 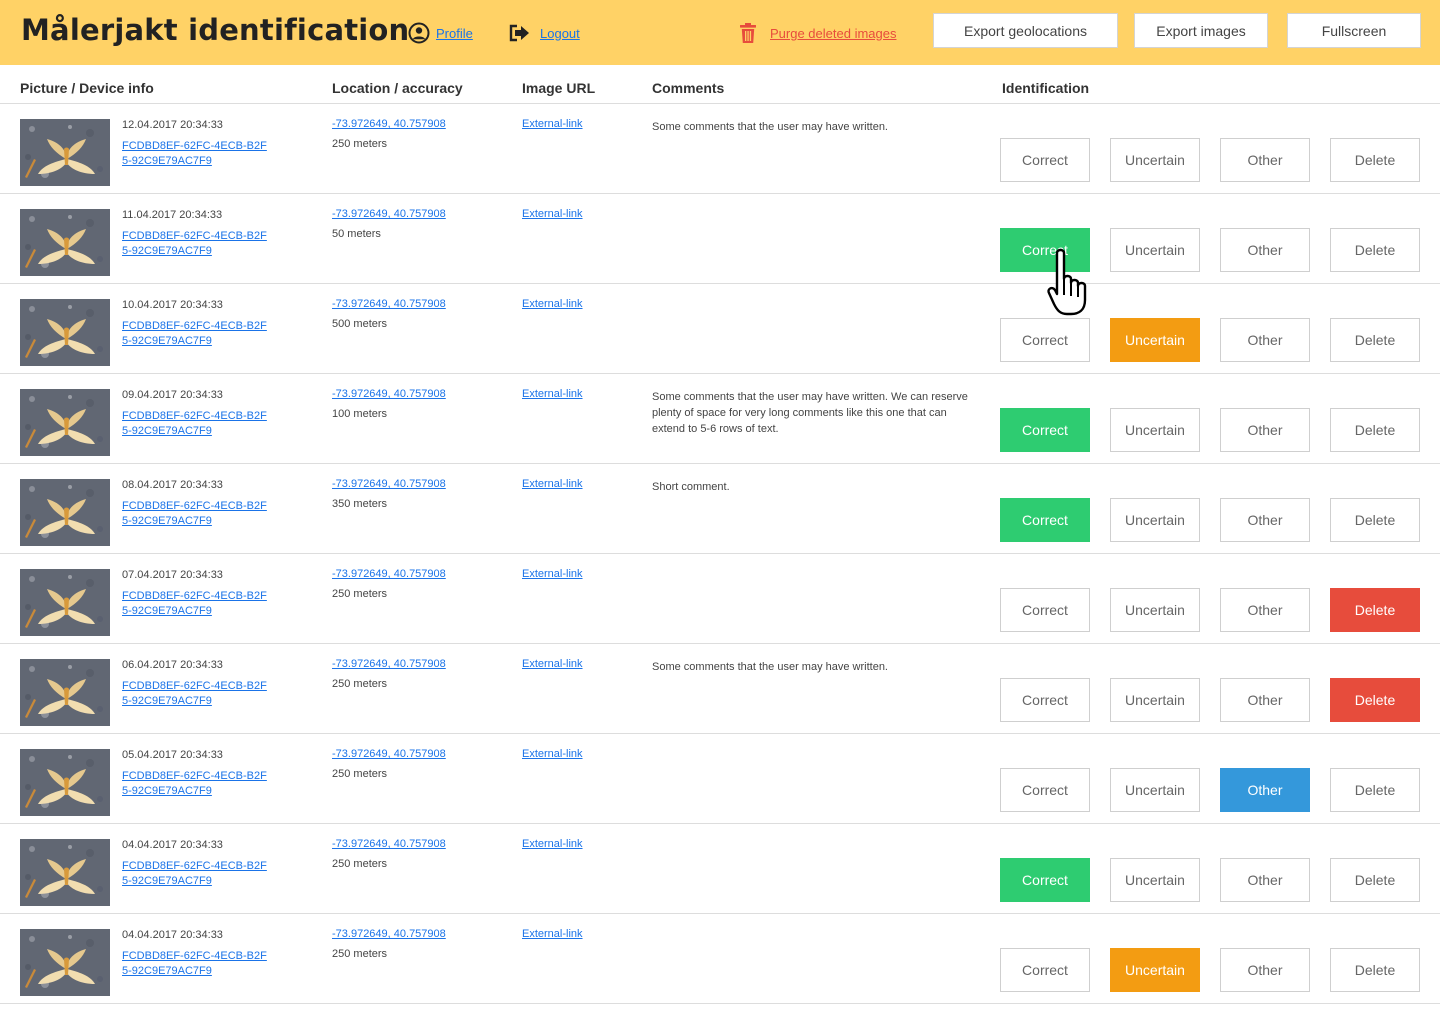 What do you see at coordinates (172, 215) in the screenshot?
I see `capture-date: 11.04.2017 20:34:33` at bounding box center [172, 215].